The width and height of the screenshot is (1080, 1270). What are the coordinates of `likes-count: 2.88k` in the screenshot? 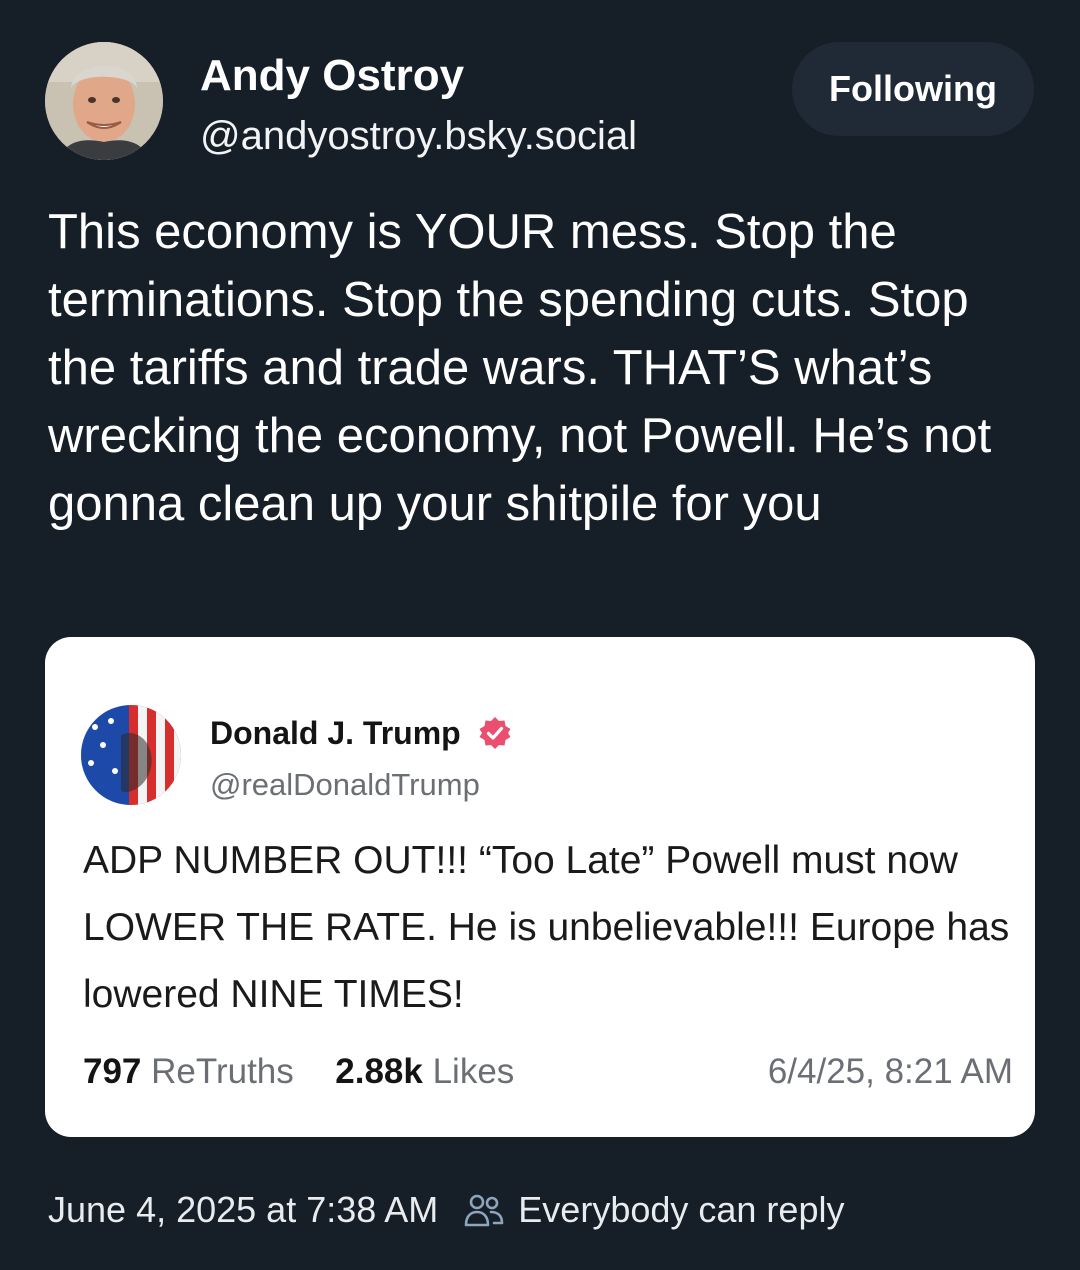 It's located at (379, 1071).